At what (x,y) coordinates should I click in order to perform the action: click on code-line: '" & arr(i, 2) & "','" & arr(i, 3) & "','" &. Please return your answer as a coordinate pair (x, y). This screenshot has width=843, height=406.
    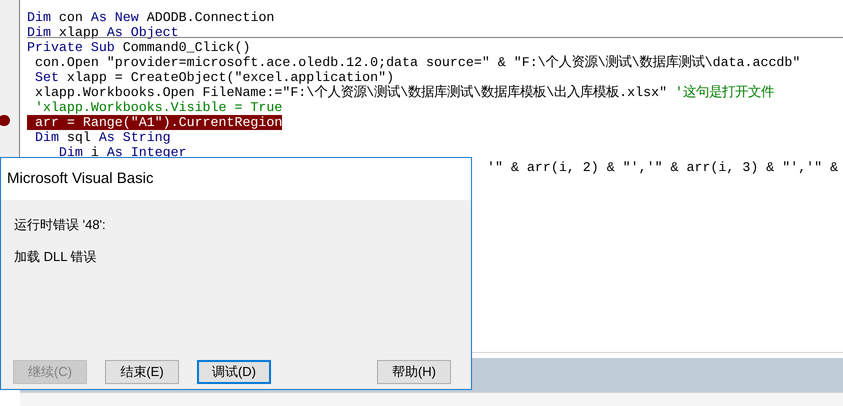
    Looking at the image, I should click on (662, 167).